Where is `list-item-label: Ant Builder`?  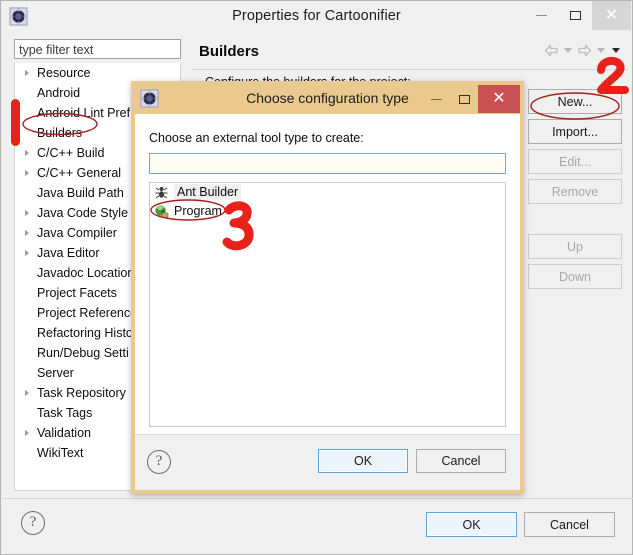
list-item-label: Ant Builder is located at coordinates (208, 192).